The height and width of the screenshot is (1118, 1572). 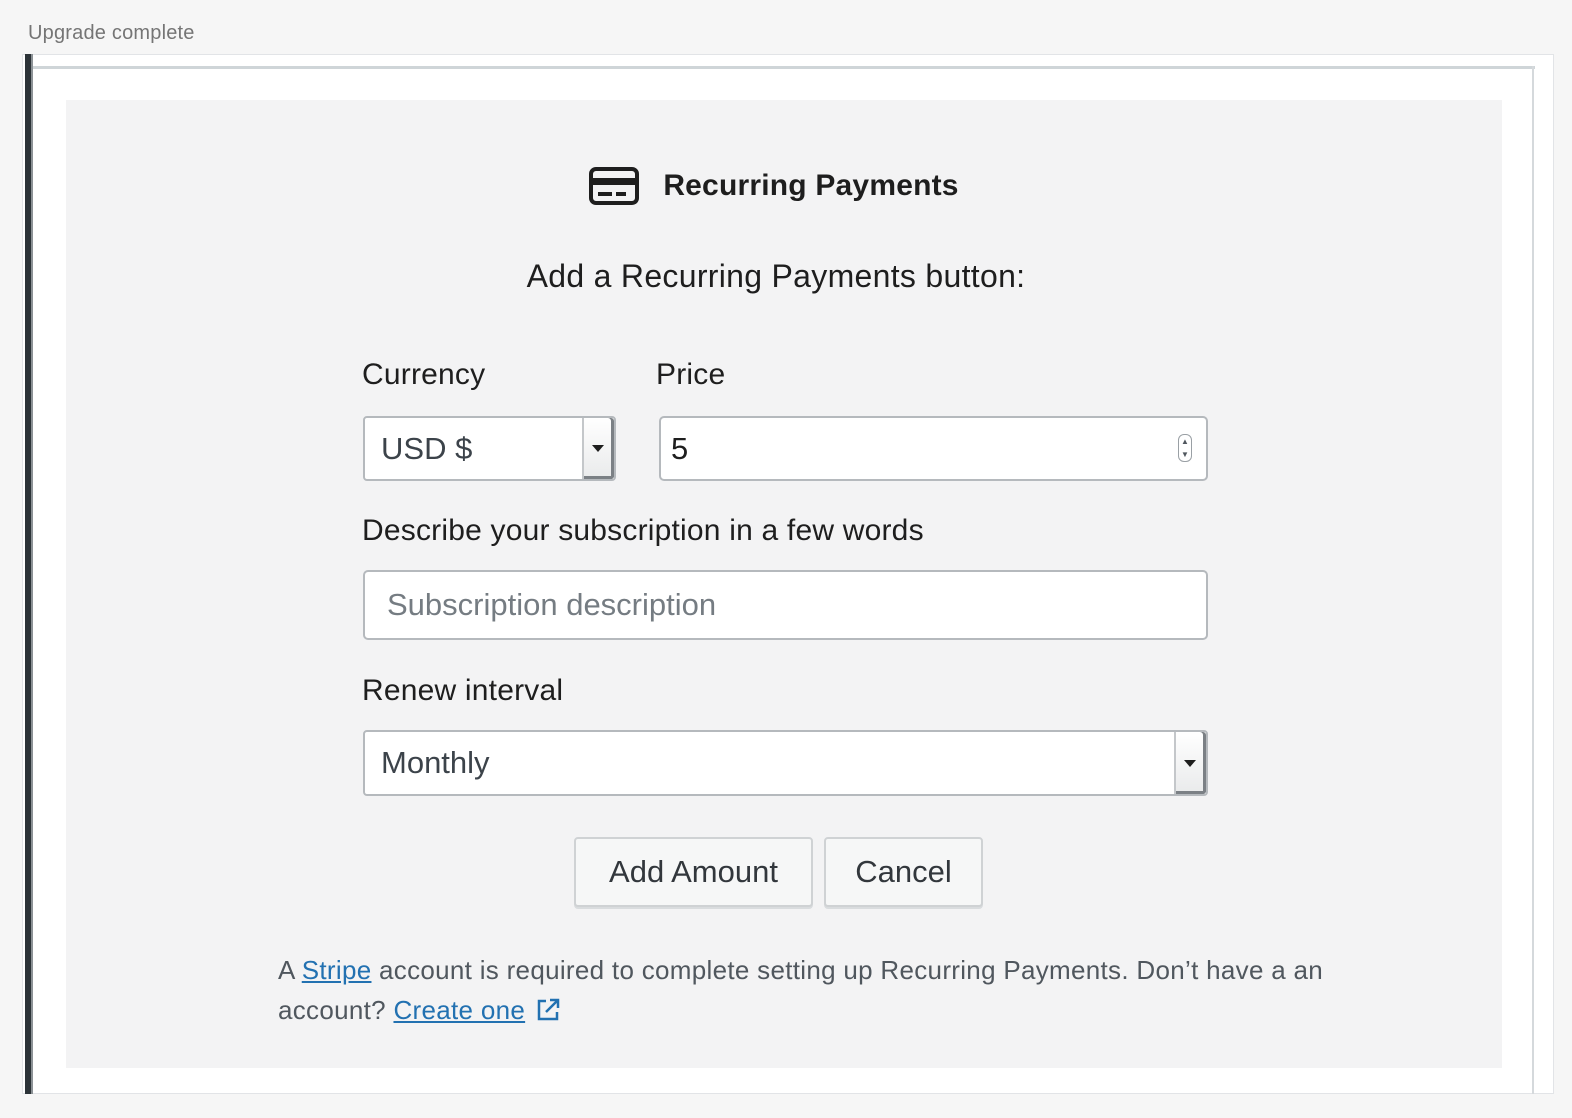 I want to click on frame-top-border, so click(x=784, y=67).